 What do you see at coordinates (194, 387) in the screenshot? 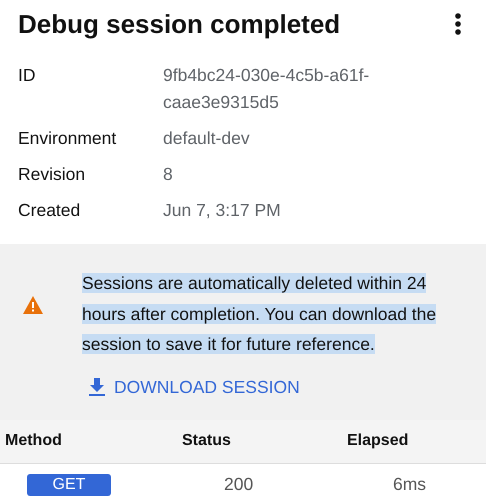
I see `download-link: DOWNLOAD SESSION` at bounding box center [194, 387].